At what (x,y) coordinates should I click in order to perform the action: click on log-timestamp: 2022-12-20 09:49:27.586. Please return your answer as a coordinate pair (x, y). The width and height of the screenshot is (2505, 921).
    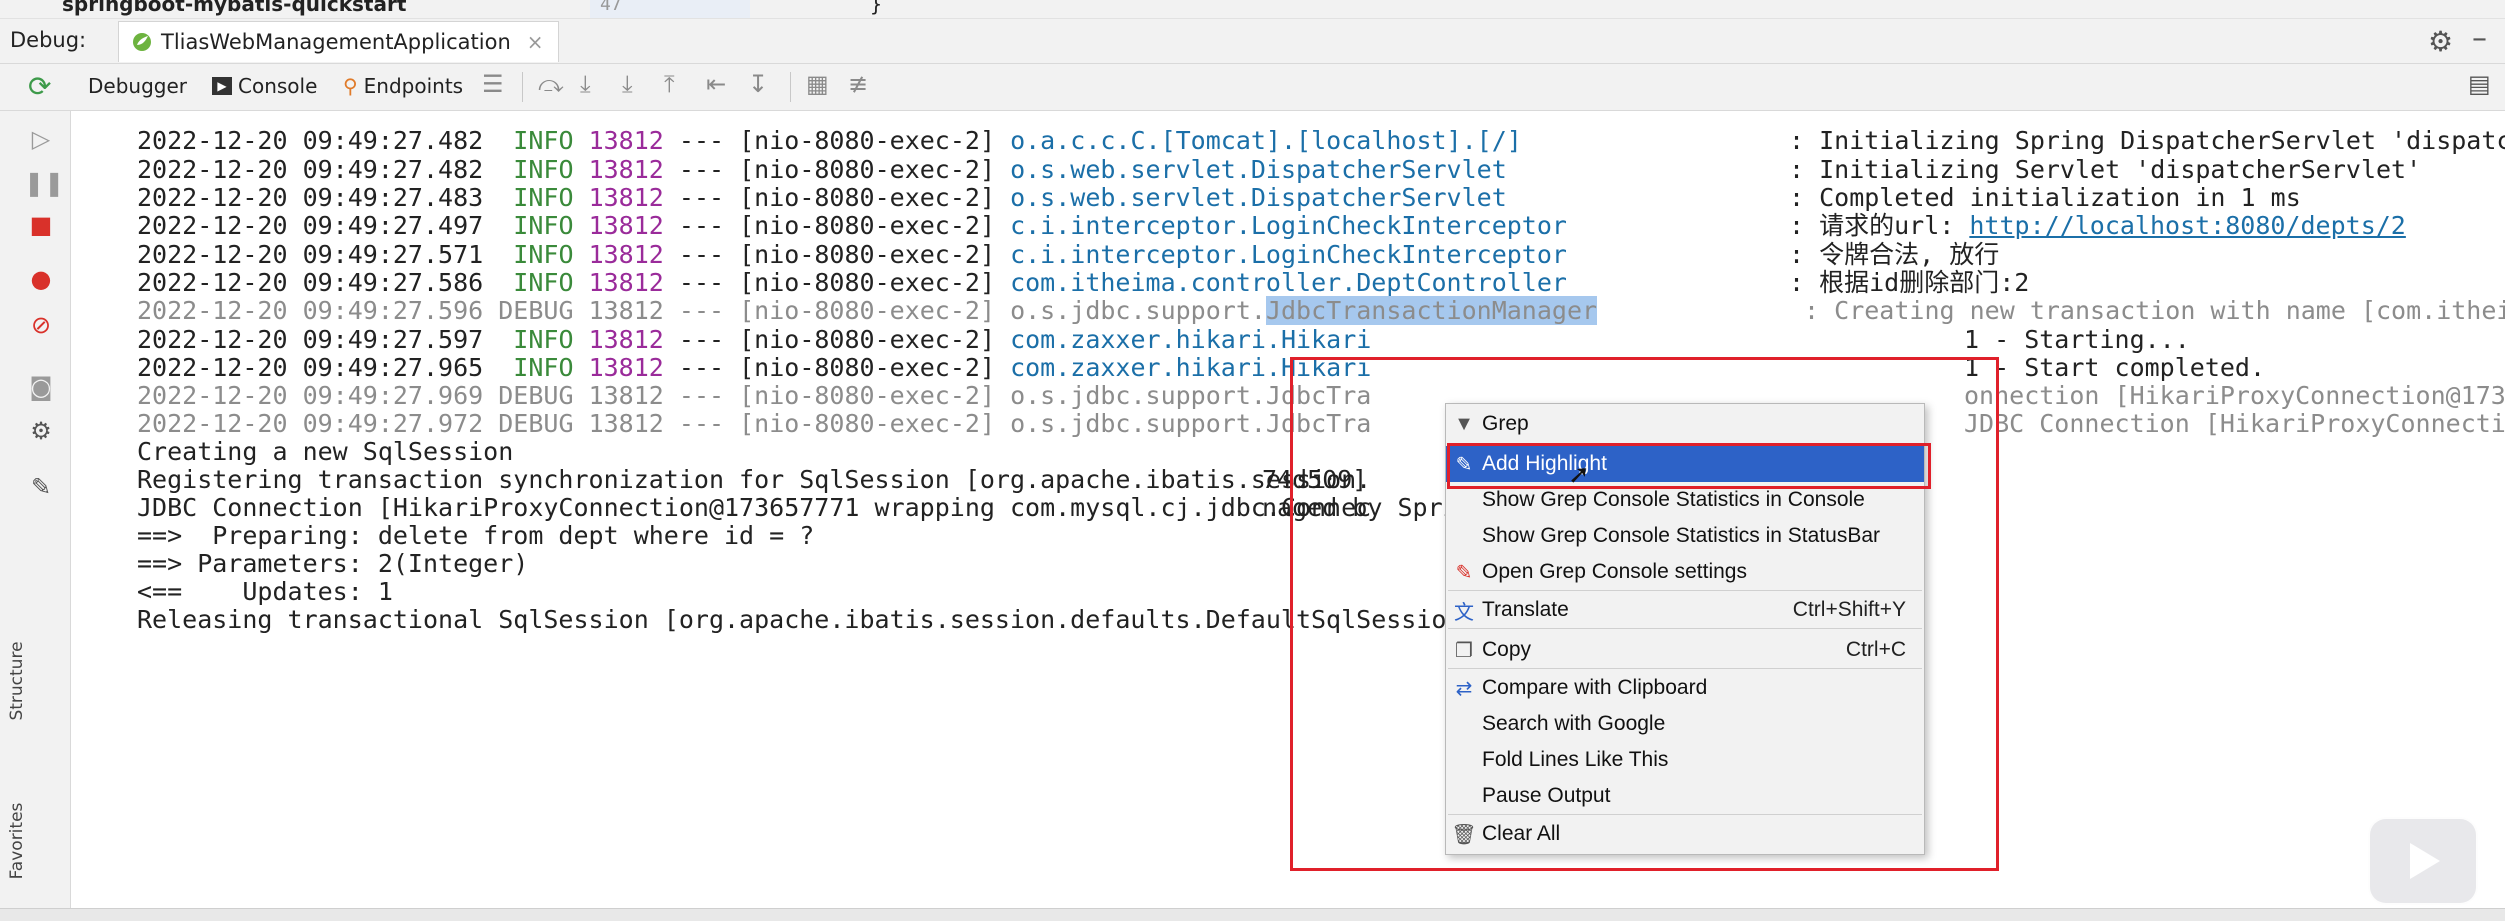
    Looking at the image, I should click on (310, 282).